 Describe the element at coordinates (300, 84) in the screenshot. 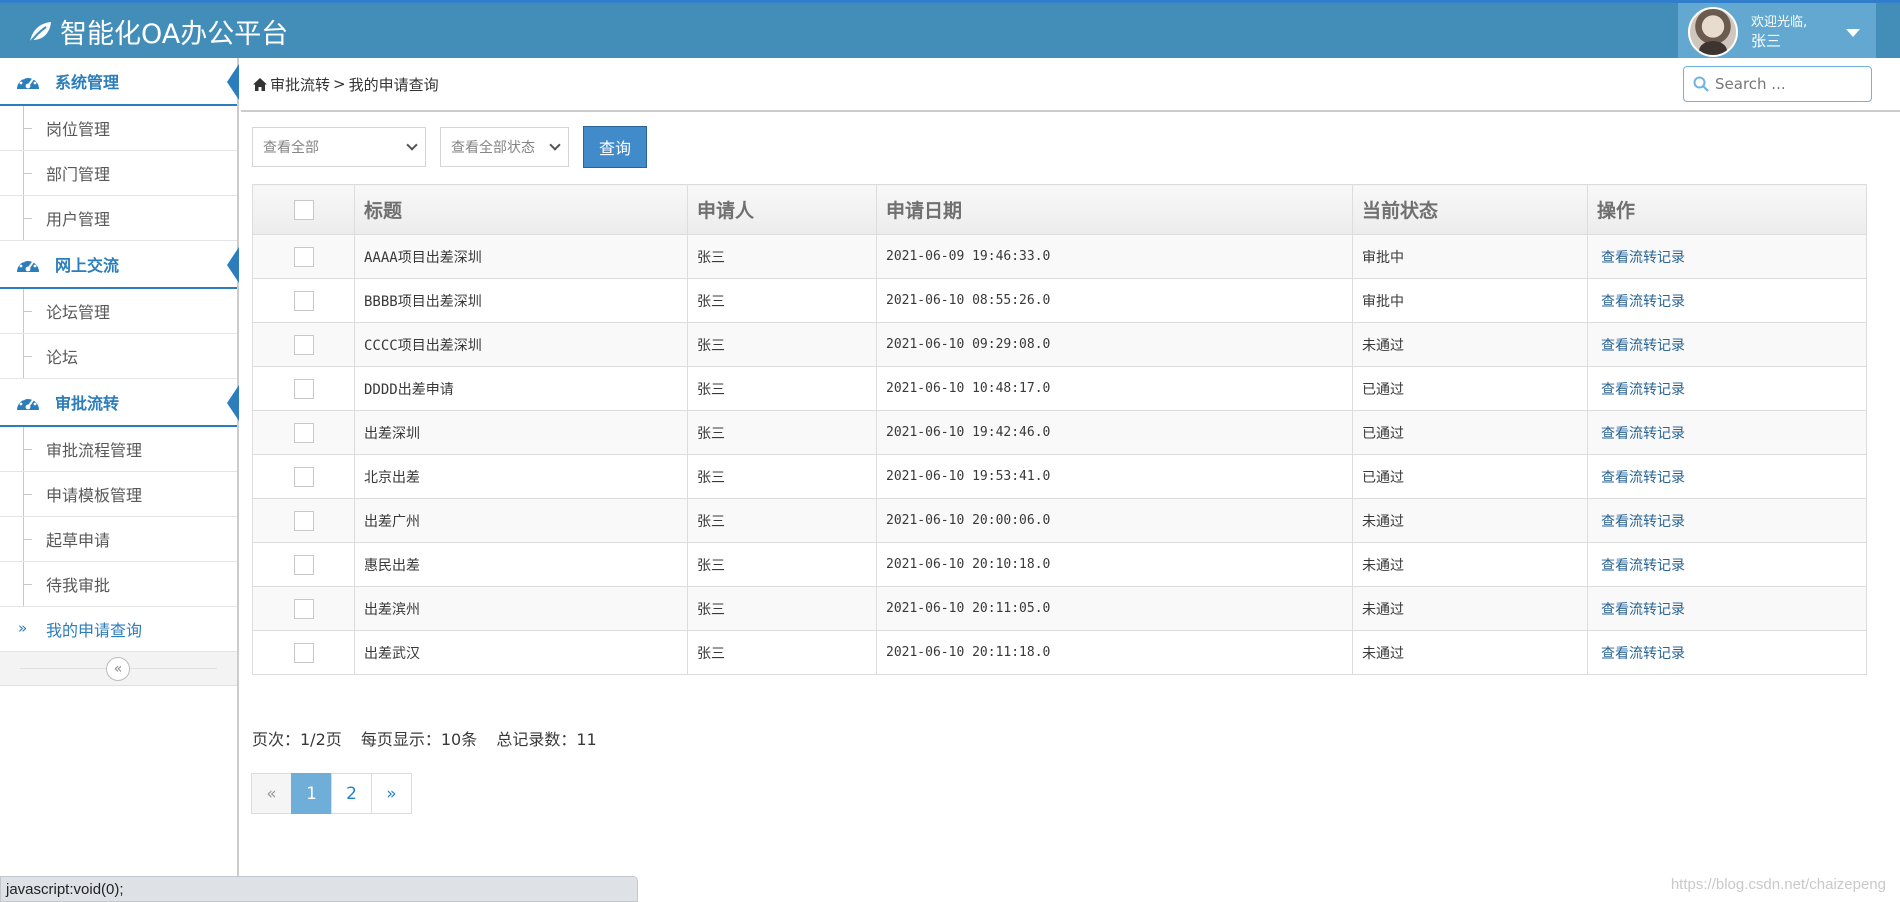

I see `breadcrumb-parent: 审批流转` at that location.